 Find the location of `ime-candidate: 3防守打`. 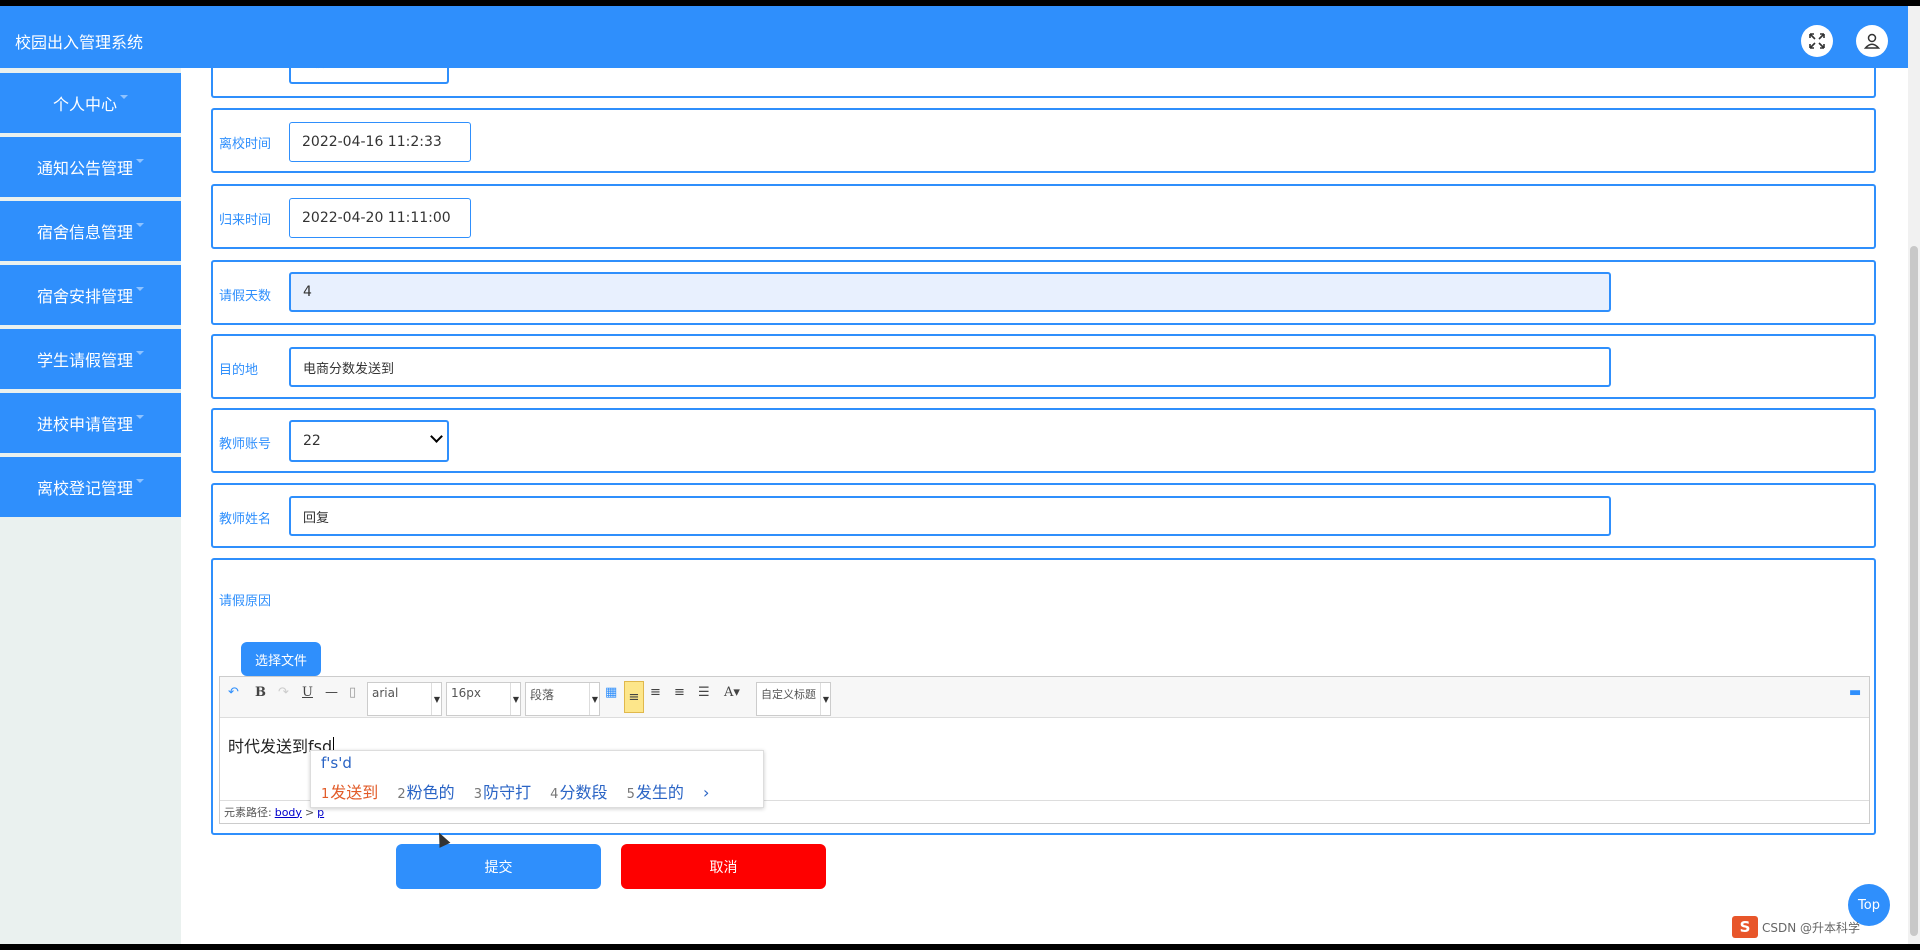

ime-candidate: 3防守打 is located at coordinates (502, 792).